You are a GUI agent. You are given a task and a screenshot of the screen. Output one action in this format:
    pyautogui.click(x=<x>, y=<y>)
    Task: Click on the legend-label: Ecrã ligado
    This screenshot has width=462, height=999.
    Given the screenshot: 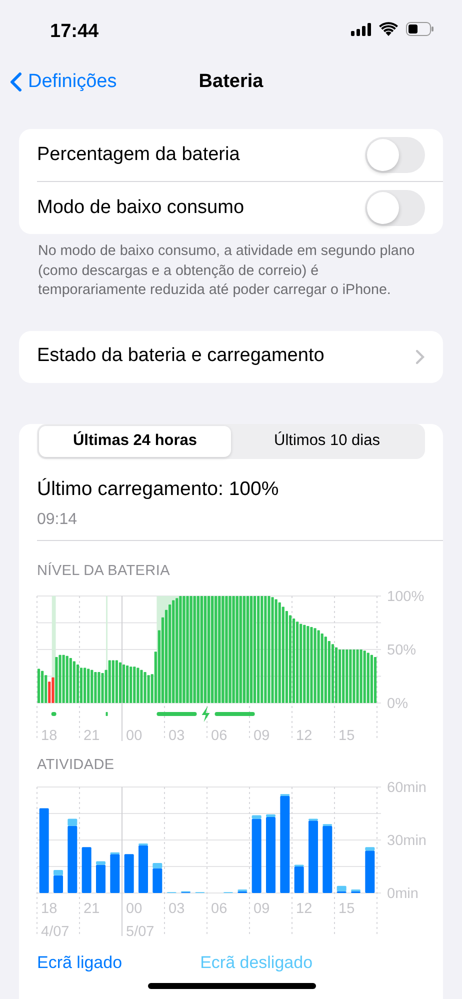 What is the action you would take?
    pyautogui.click(x=79, y=963)
    